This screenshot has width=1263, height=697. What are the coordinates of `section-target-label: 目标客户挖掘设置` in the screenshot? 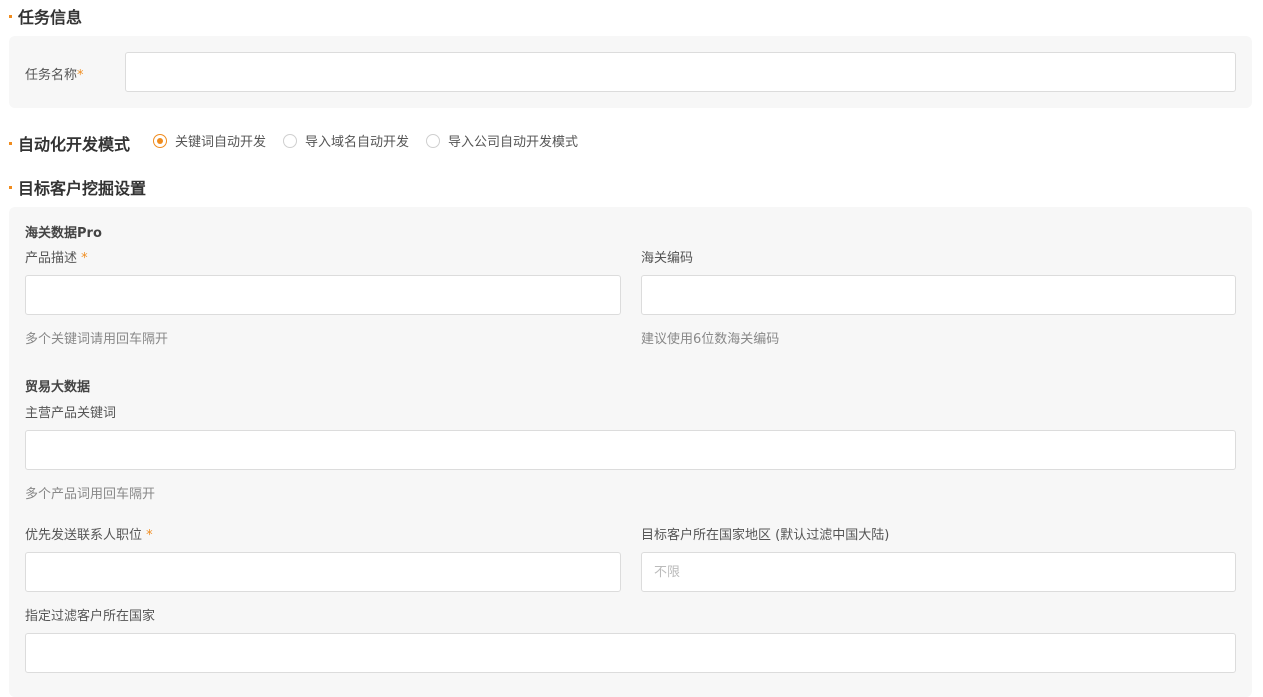 It's located at (82, 188).